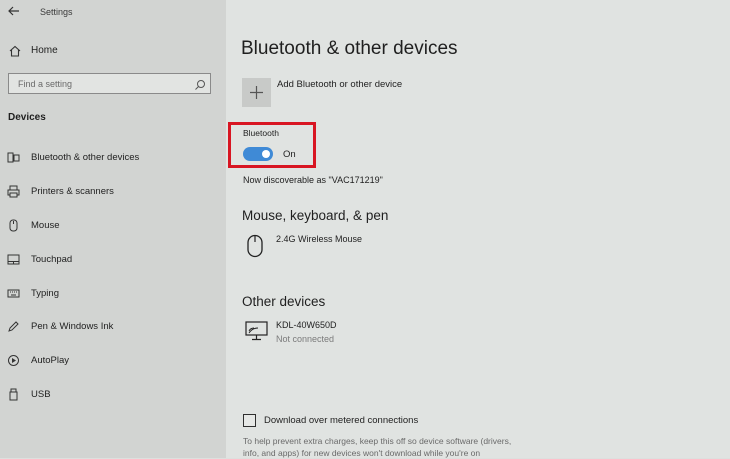 Image resolution: width=730 pixels, height=459 pixels. I want to click on sidebar-item-touchpad: Touchpad, so click(113, 260).